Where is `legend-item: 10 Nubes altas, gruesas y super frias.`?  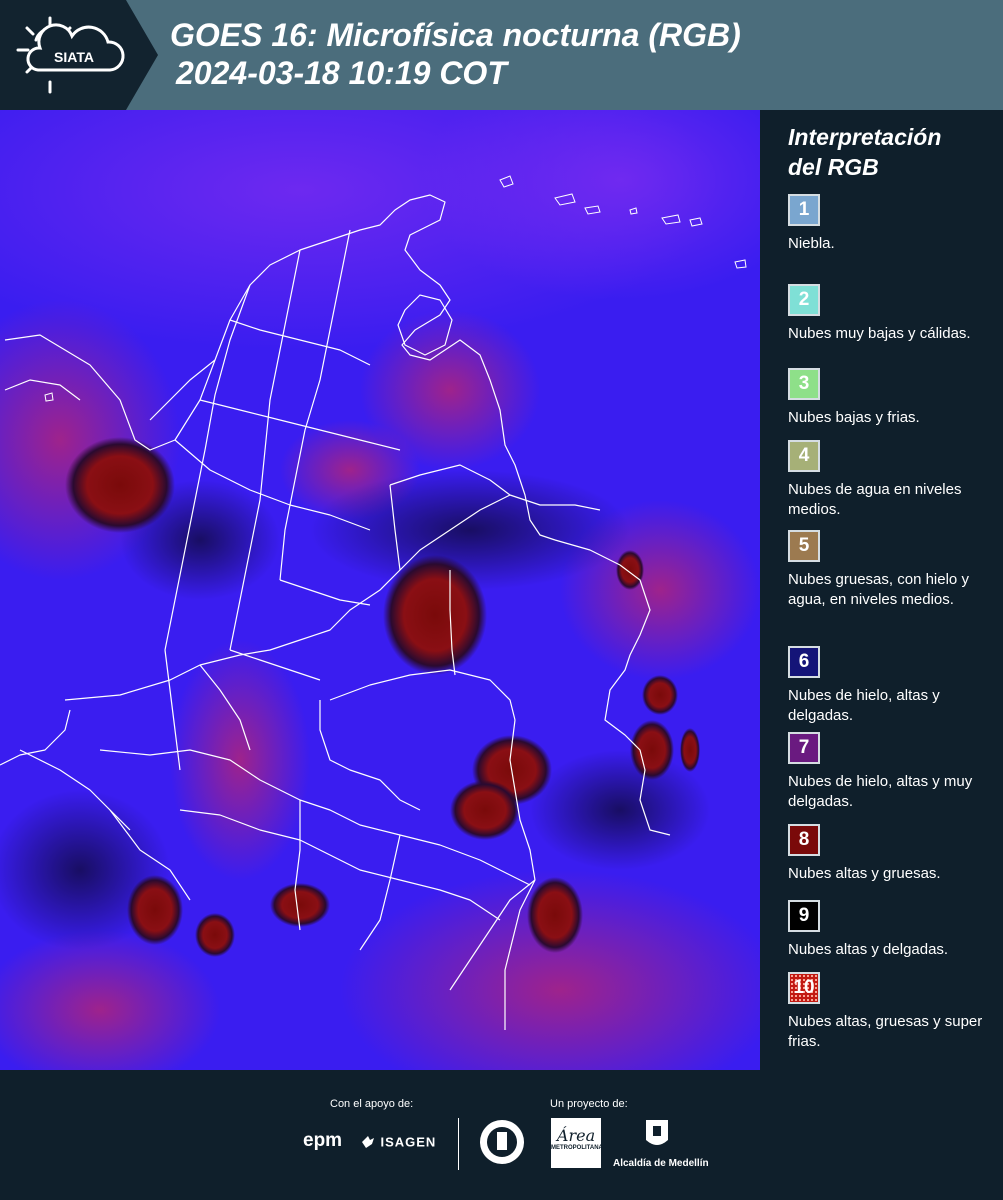 legend-item: 10 Nubes altas, gruesas y super frias. is located at coordinates (888, 1012).